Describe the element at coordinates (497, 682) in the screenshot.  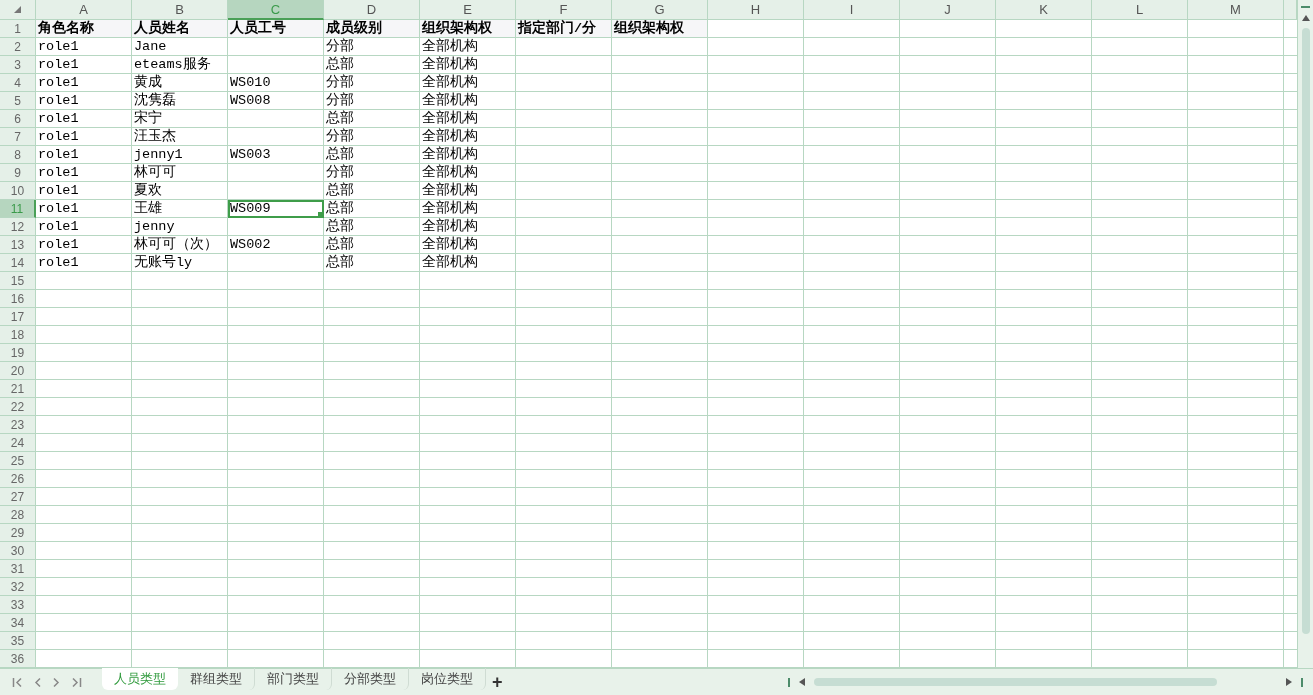
I see `add-sheet-button: +` at that location.